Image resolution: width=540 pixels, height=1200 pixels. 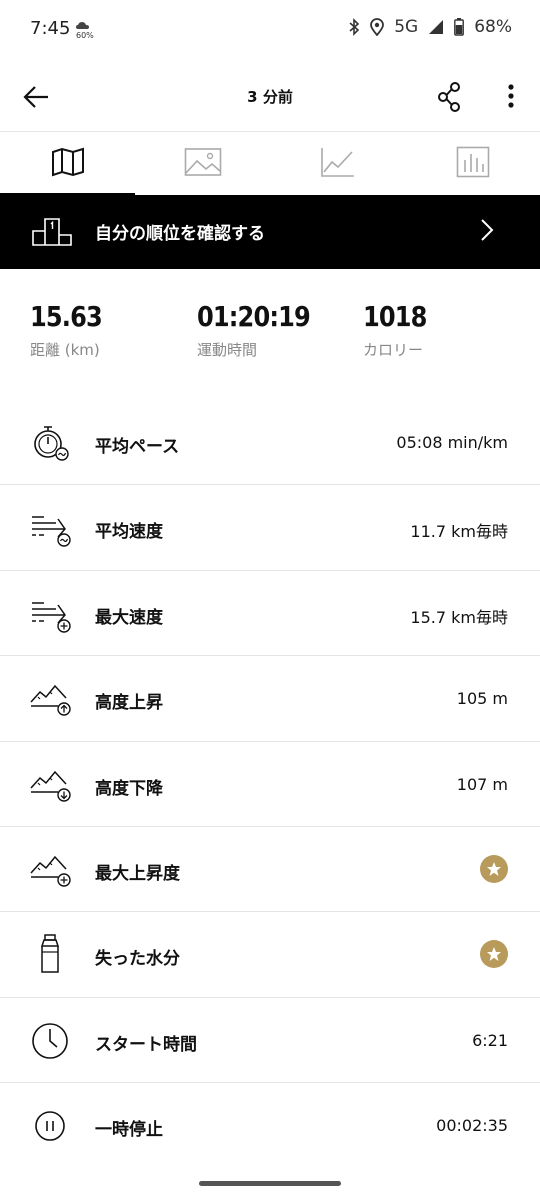 I want to click on row-value: 15.7 km毎時, so click(x=459, y=617).